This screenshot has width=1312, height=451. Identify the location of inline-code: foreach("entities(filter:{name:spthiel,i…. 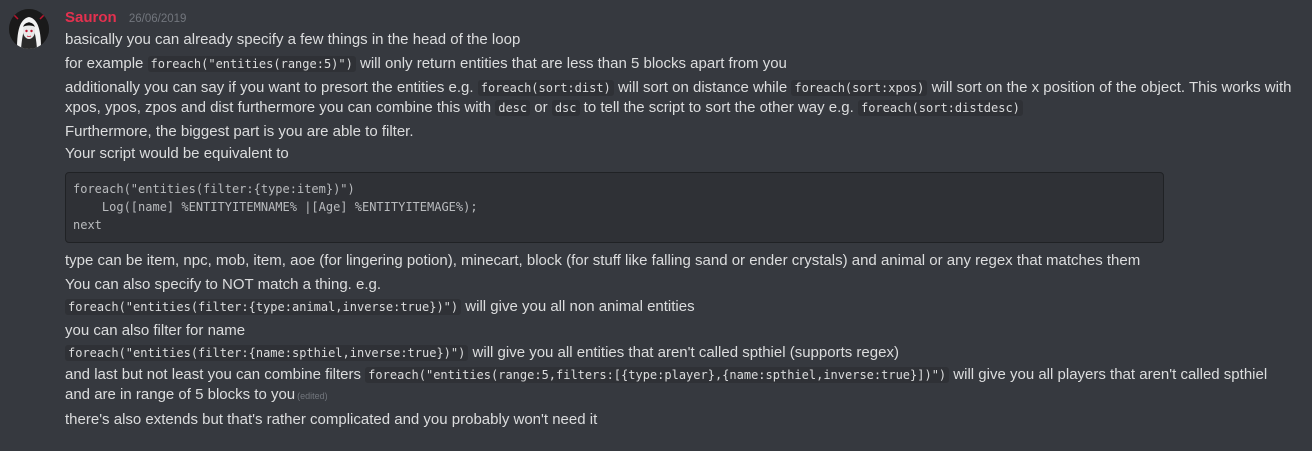
(267, 353).